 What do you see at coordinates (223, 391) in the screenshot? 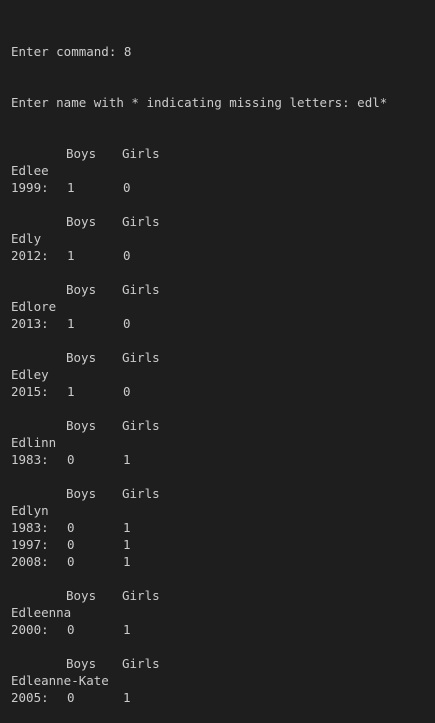
I see `result-row: 2015: 1 0` at bounding box center [223, 391].